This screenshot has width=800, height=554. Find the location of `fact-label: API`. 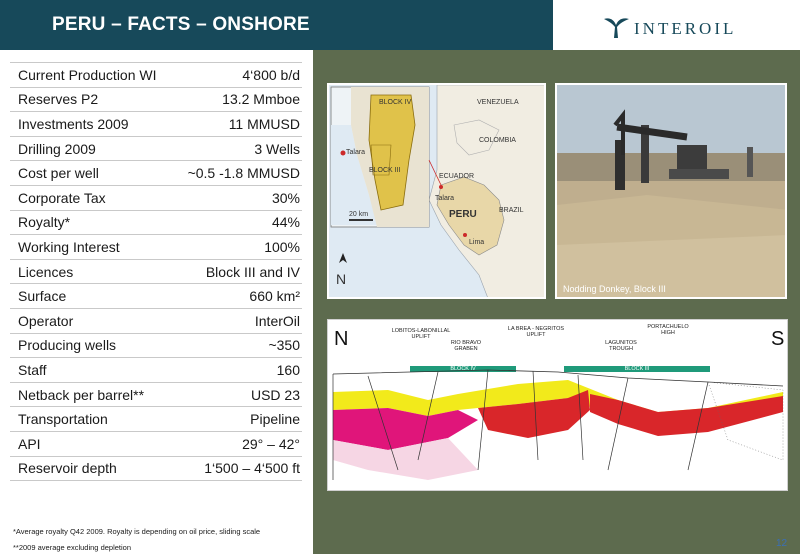

fact-label: API is located at coordinates (92, 444).